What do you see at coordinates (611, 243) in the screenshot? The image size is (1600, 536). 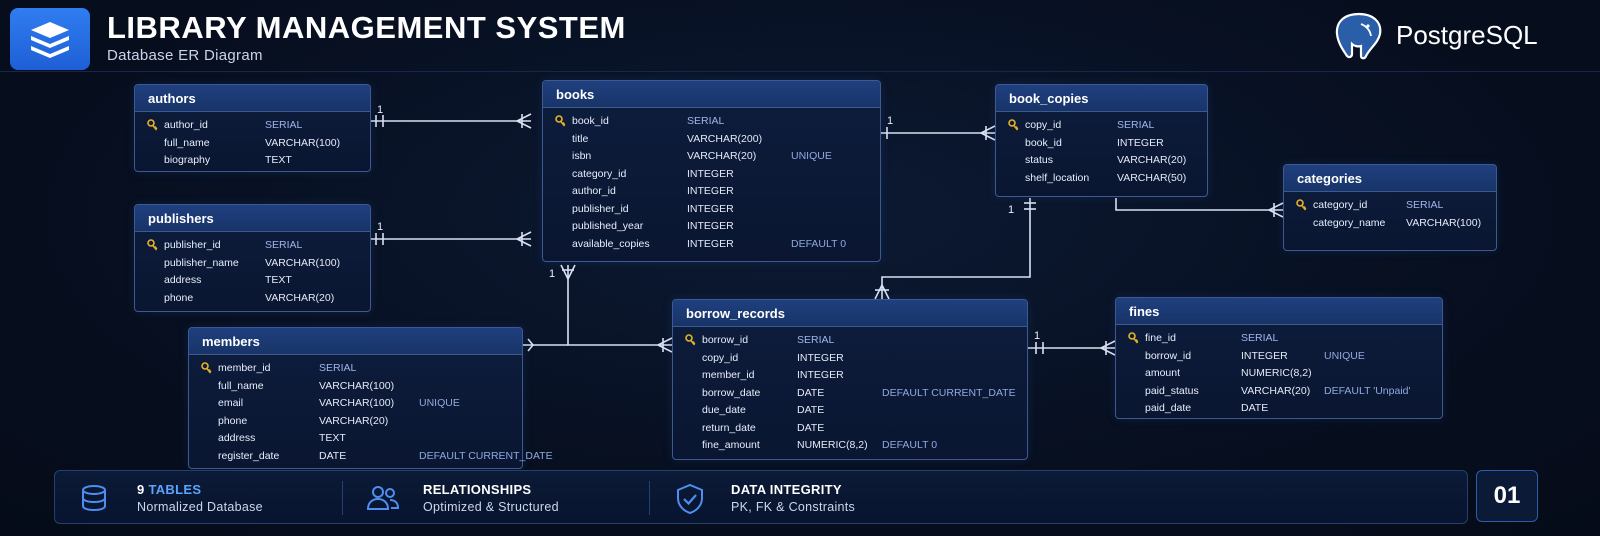 I see `column-name: available_copies` at bounding box center [611, 243].